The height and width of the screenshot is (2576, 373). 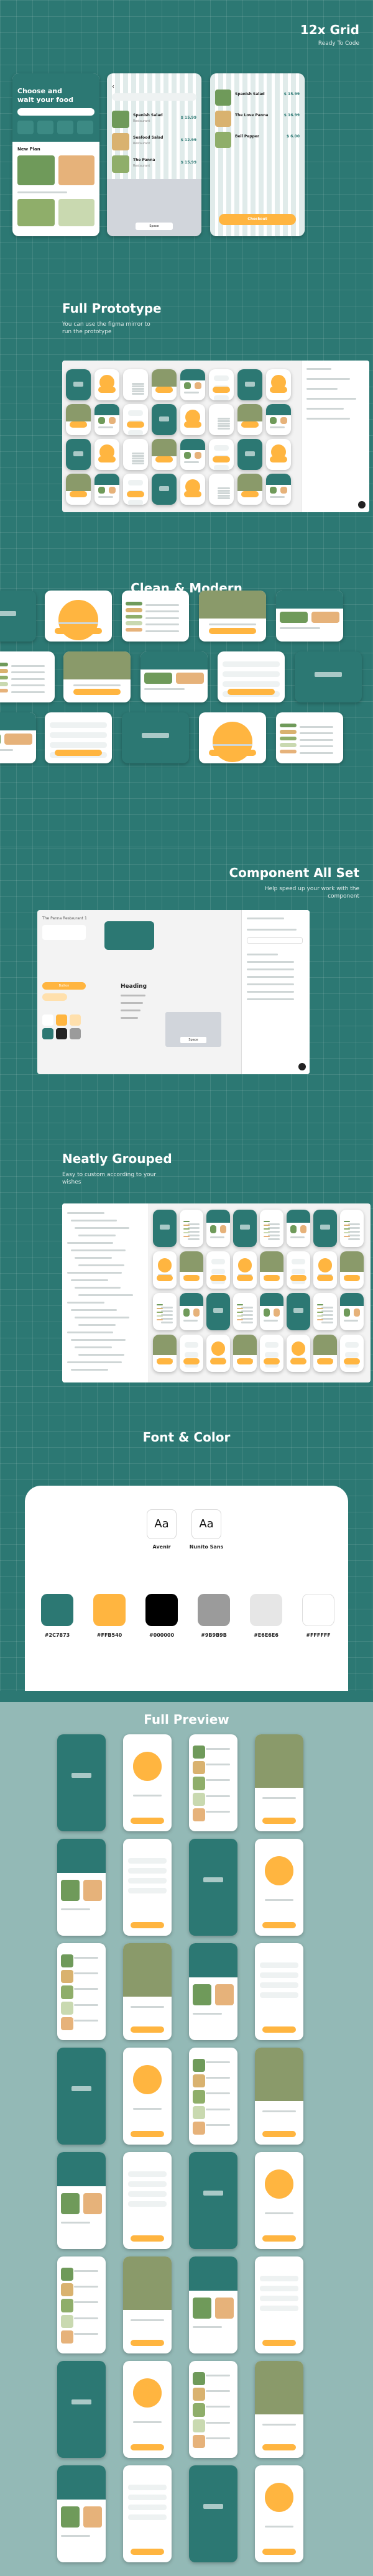 I want to click on cart-item-name-3: Bell Pepper, so click(x=247, y=136).